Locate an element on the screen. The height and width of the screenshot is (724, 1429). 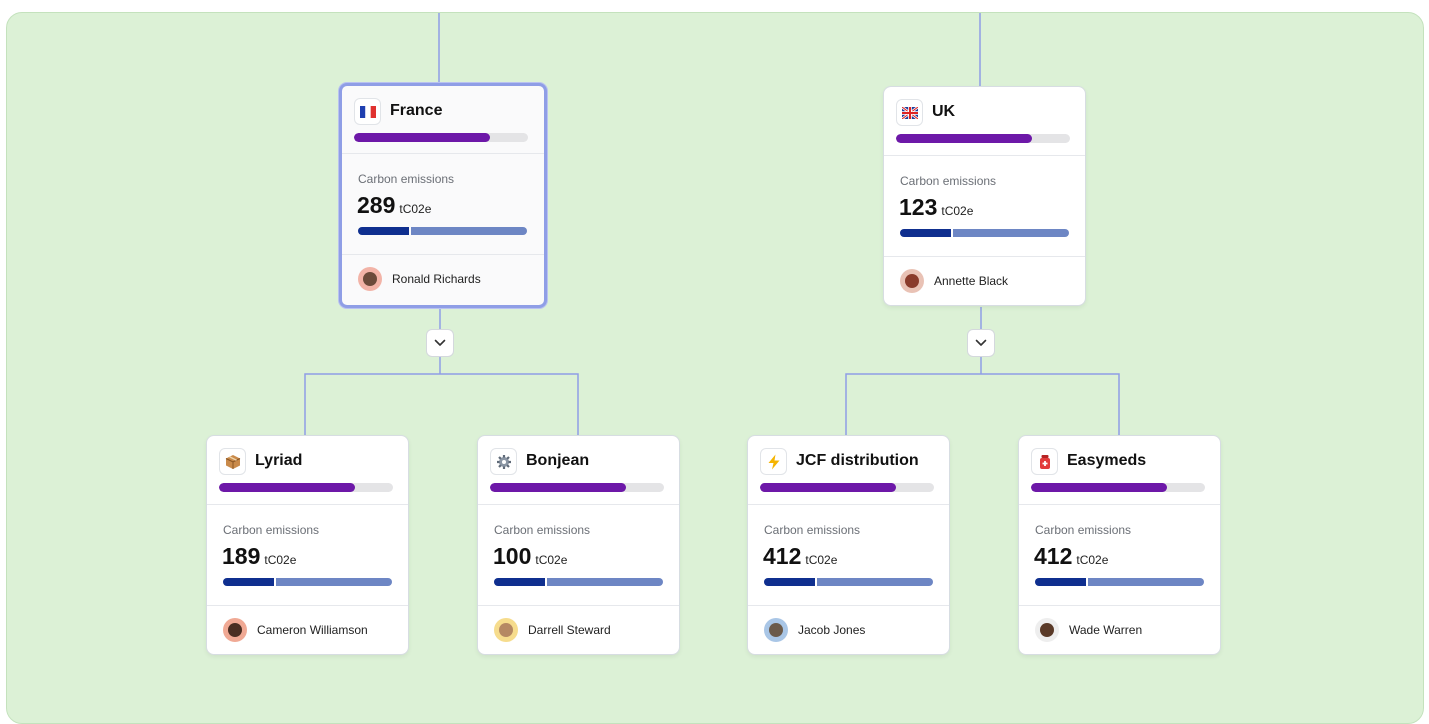
node-owner: Annette Black is located at coordinates (984, 281).